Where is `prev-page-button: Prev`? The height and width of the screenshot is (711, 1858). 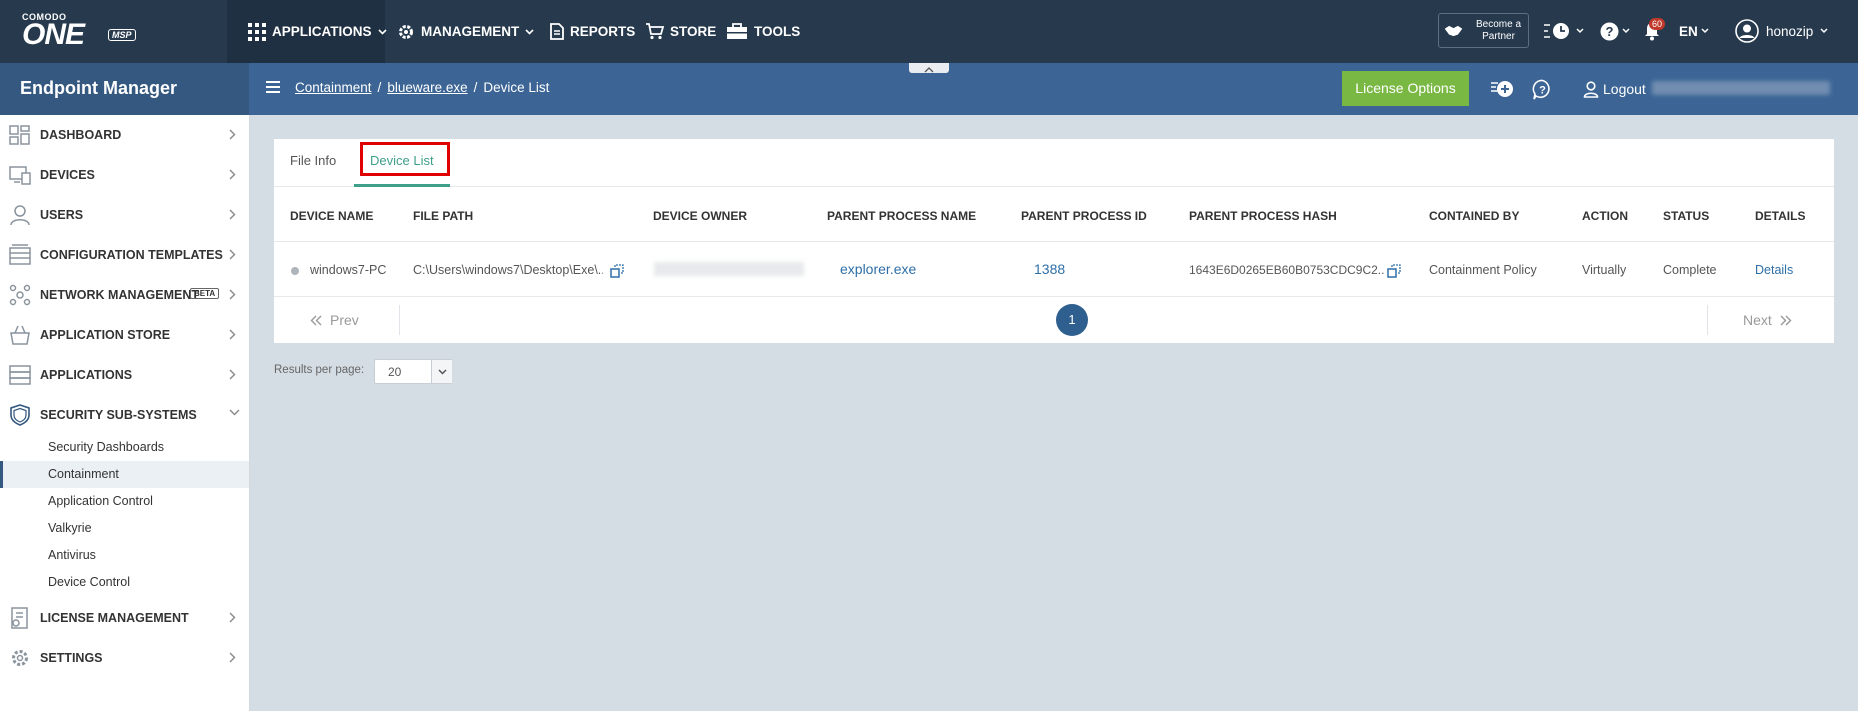 prev-page-button: Prev is located at coordinates (334, 320).